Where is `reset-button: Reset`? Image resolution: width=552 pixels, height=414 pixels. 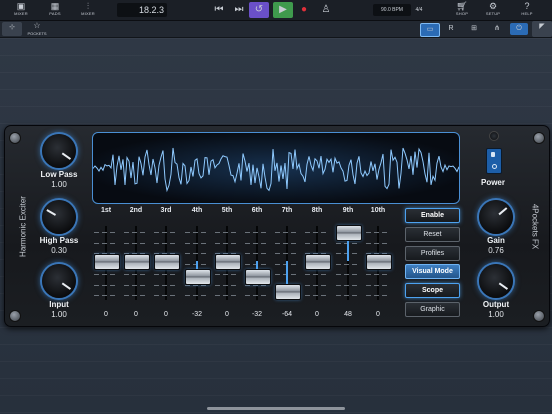
reset-button: Reset is located at coordinates (432, 234).